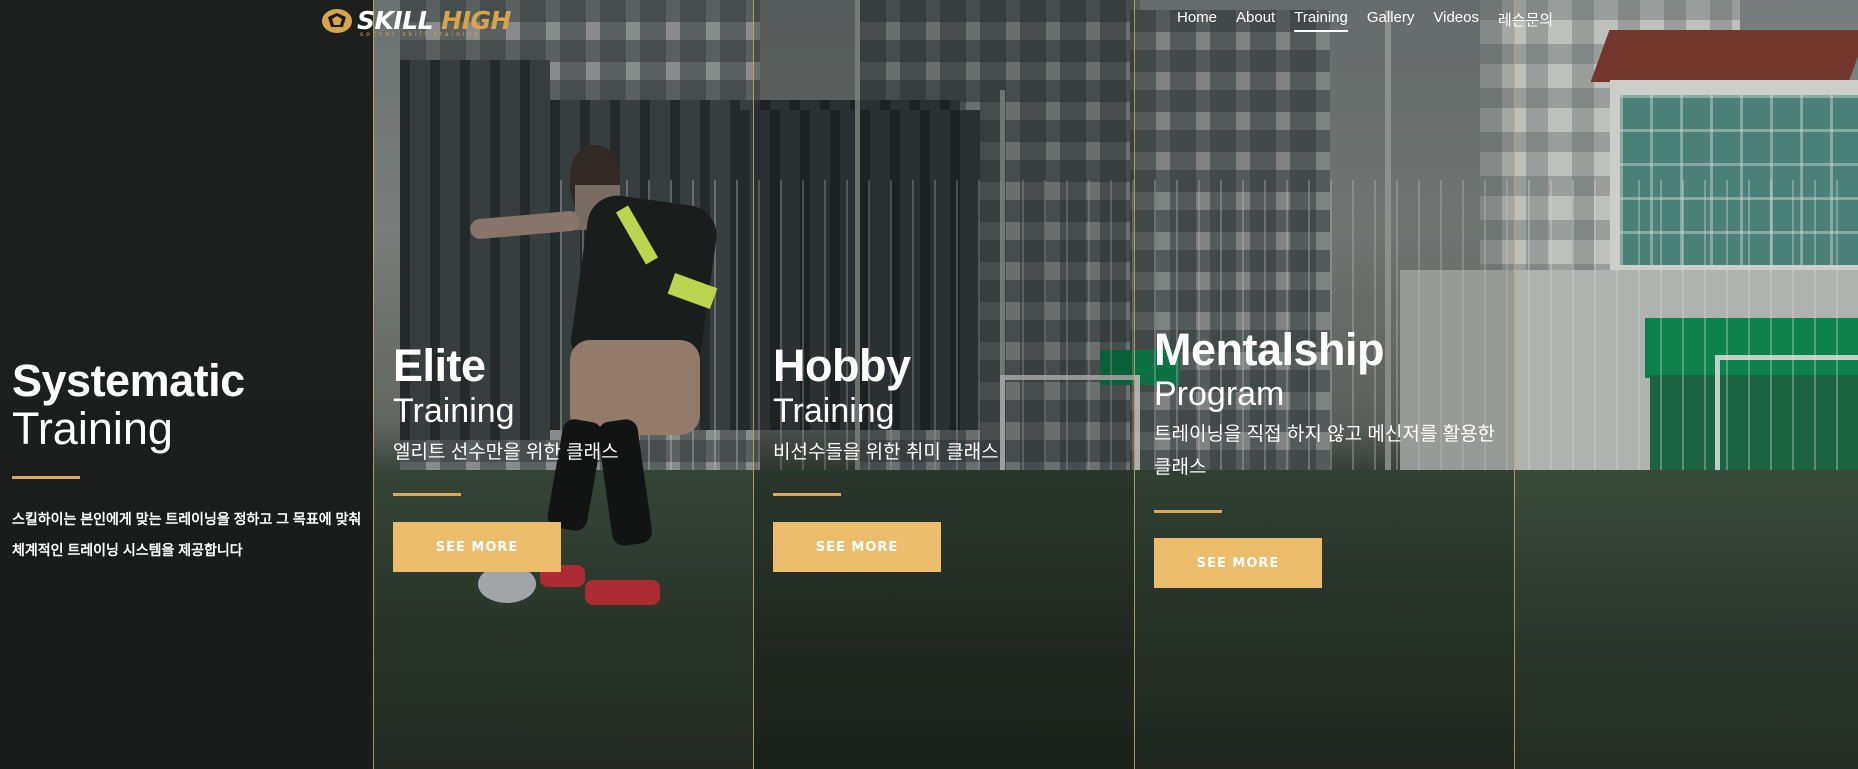 The image size is (1858, 769). What do you see at coordinates (1197, 20) in the screenshot?
I see `nav-home: Home` at bounding box center [1197, 20].